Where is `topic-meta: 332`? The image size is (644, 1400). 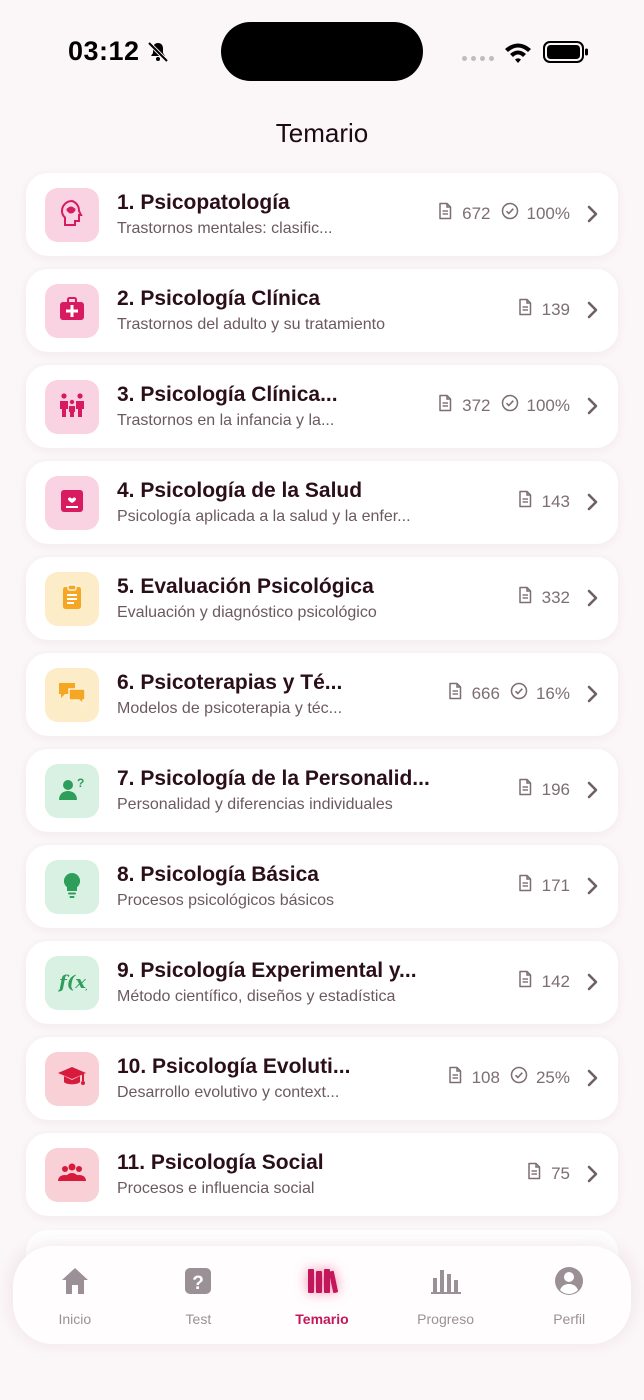 topic-meta: 332 is located at coordinates (543, 597).